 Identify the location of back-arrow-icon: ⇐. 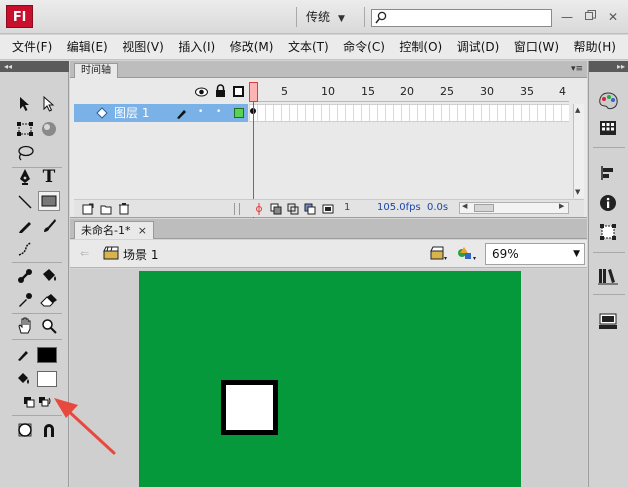
(84, 253).